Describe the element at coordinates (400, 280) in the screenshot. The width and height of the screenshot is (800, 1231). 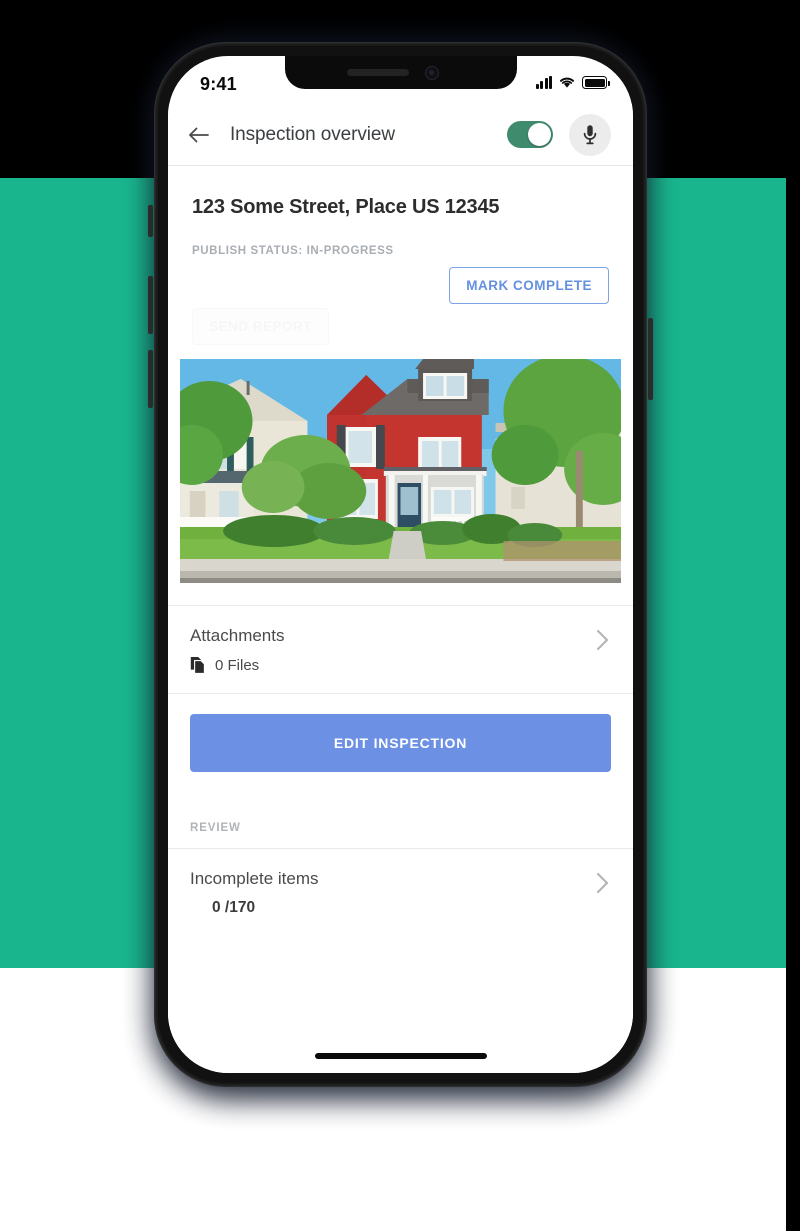
I see `mark-complete-row: MARK COMPLETE` at that location.